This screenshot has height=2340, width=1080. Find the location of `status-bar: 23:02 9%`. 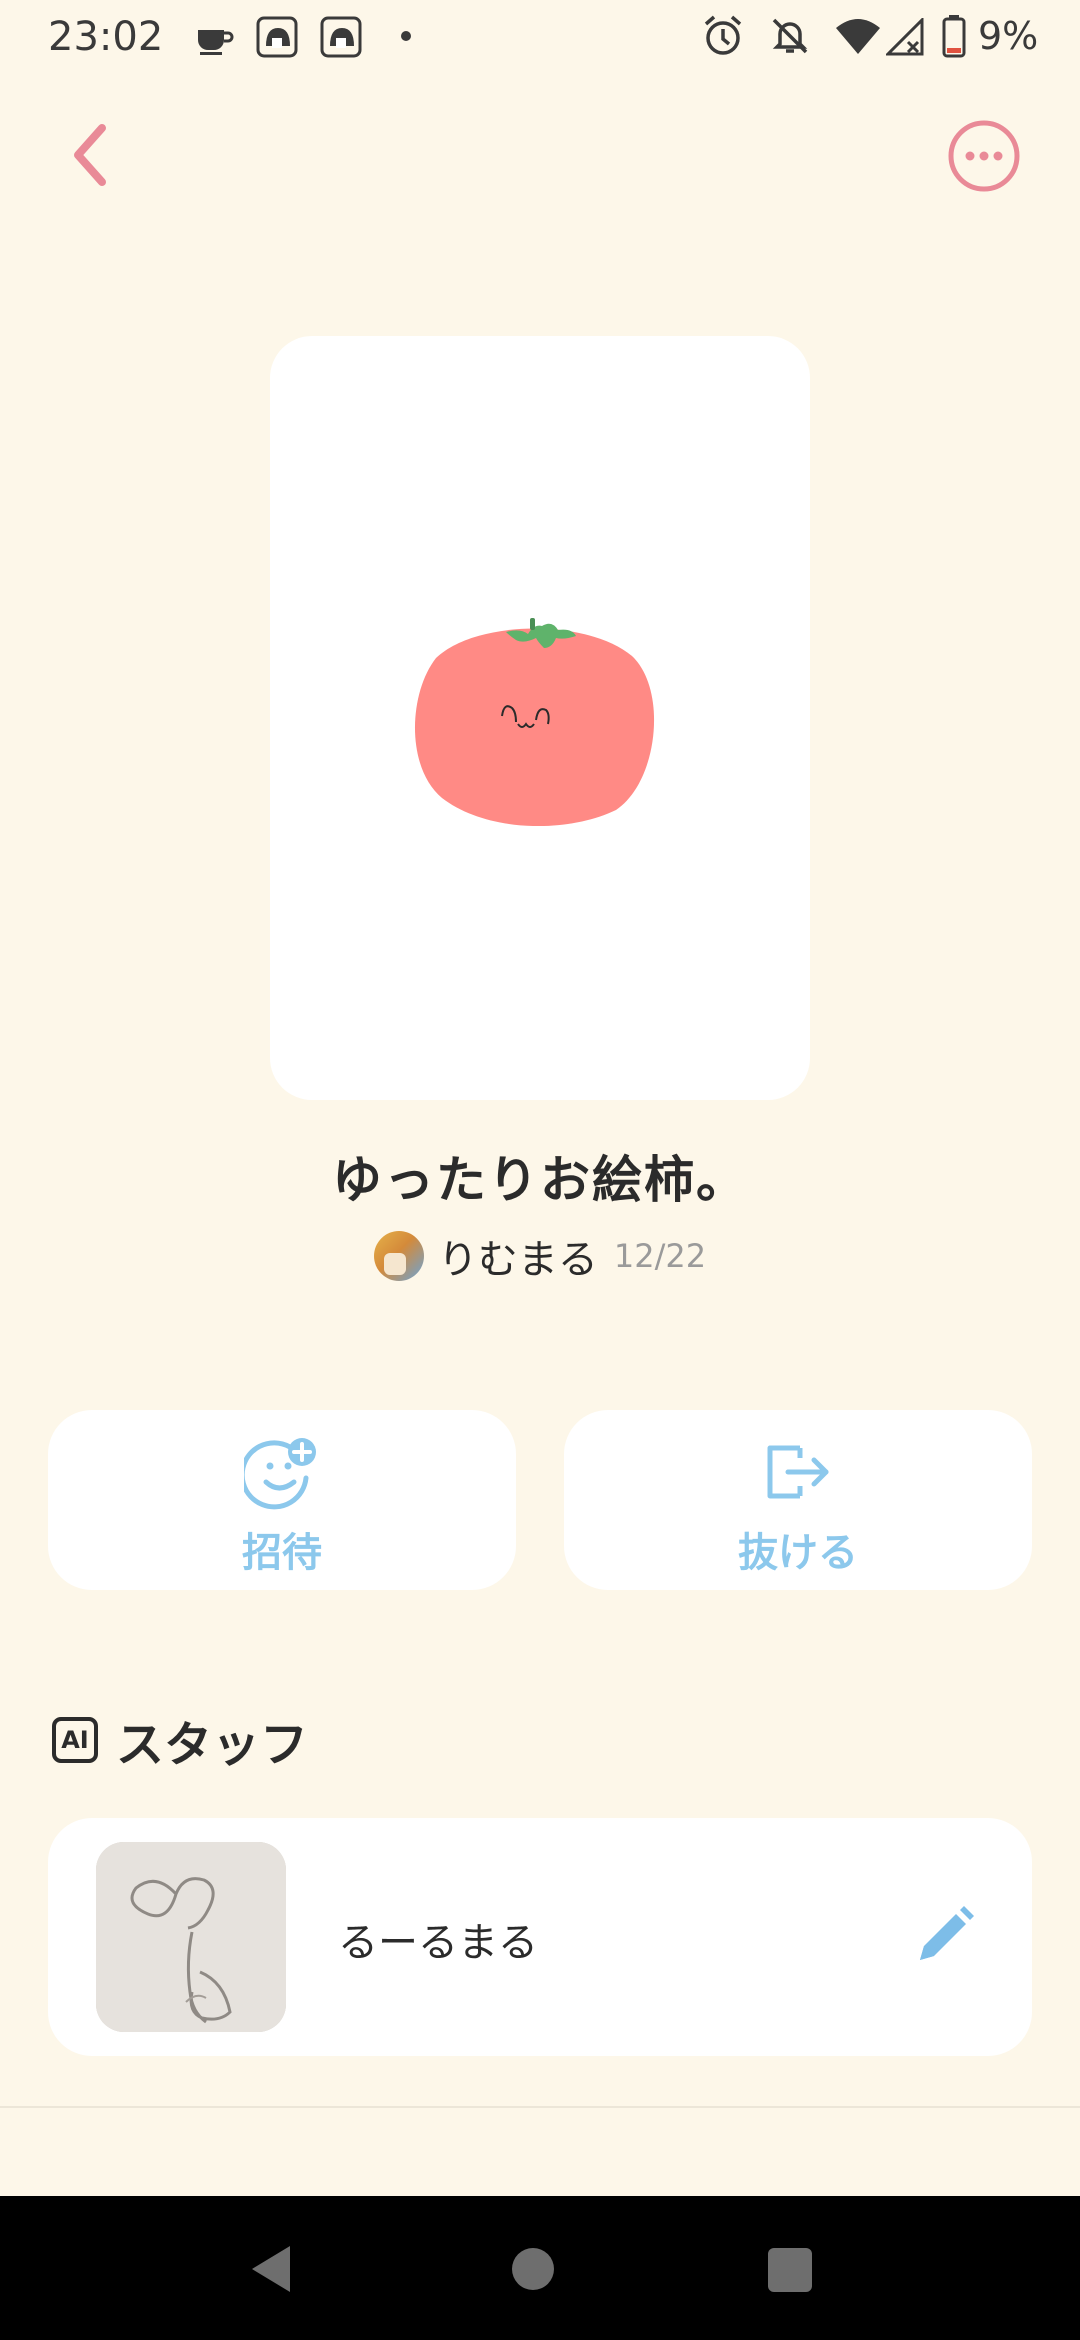

status-bar: 23:02 9% is located at coordinates (540, 38).